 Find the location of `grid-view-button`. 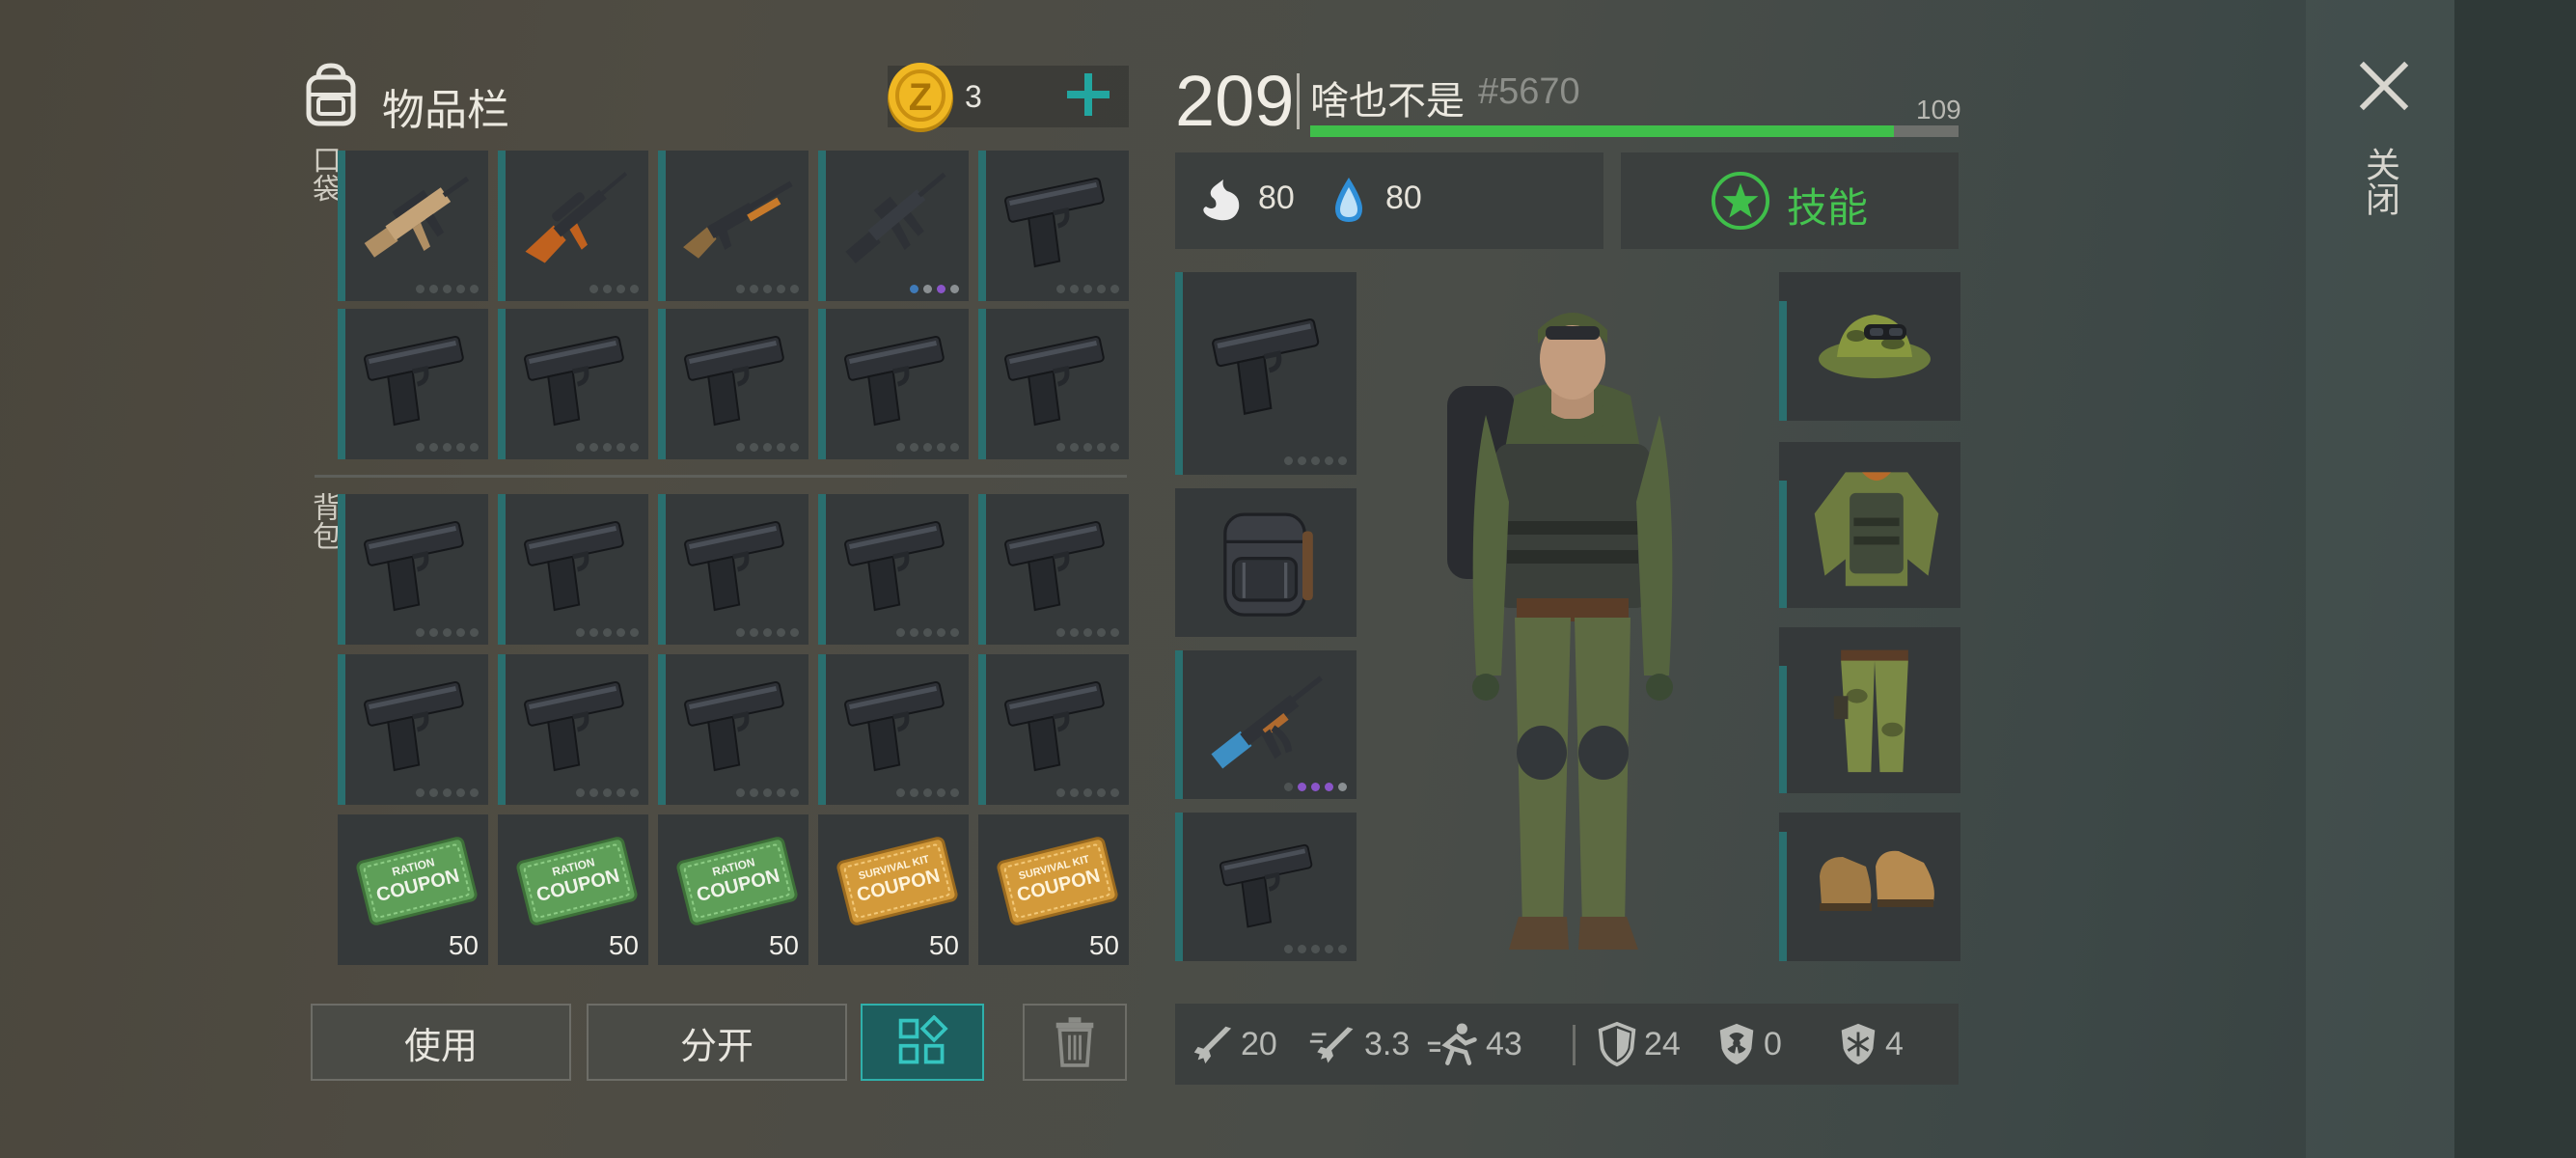

grid-view-button is located at coordinates (922, 1042).